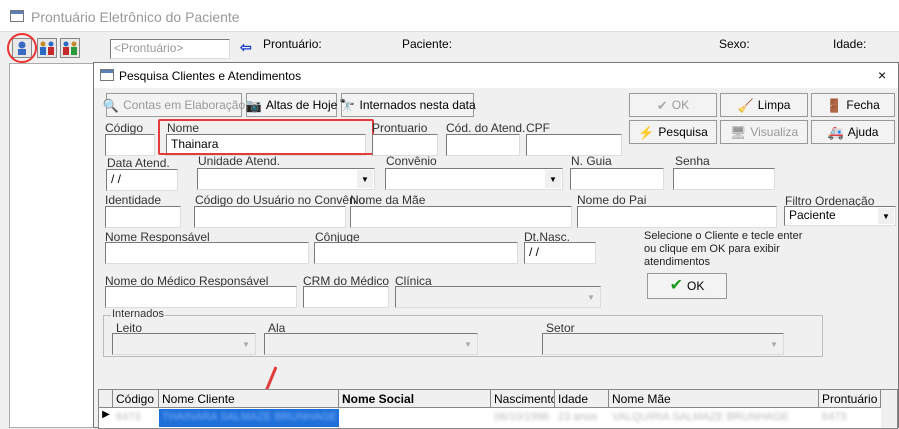 The image size is (899, 429). Describe the element at coordinates (184, 105) in the screenshot. I see `contas-label: Contas em Elaboração` at that location.